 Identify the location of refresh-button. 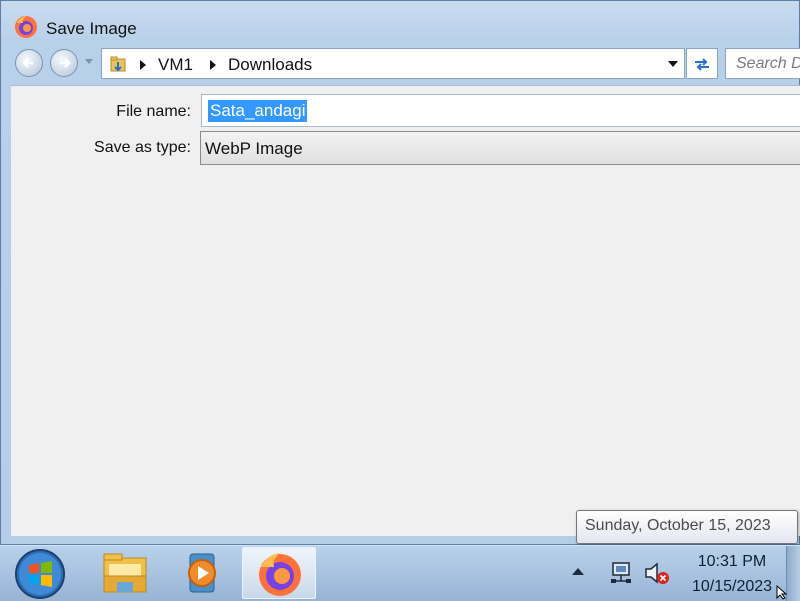
(702, 63).